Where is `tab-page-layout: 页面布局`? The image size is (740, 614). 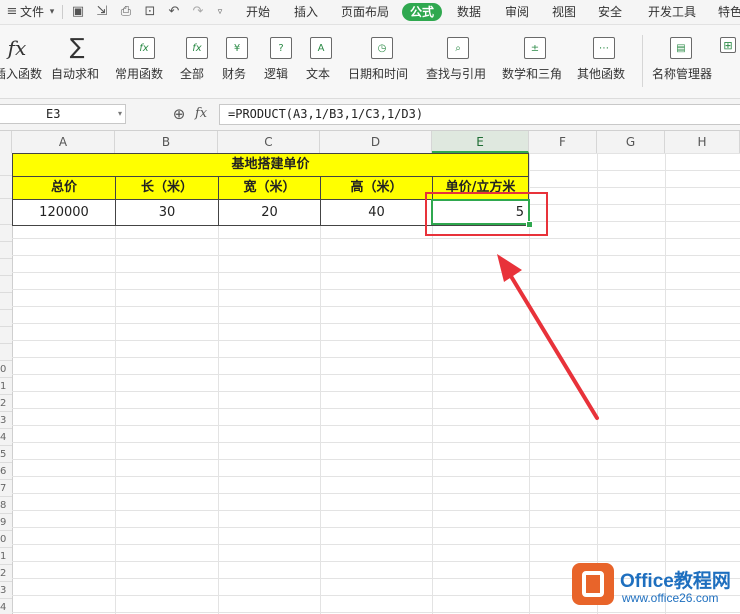
tab-page-layout: 页面布局 is located at coordinates (365, 12).